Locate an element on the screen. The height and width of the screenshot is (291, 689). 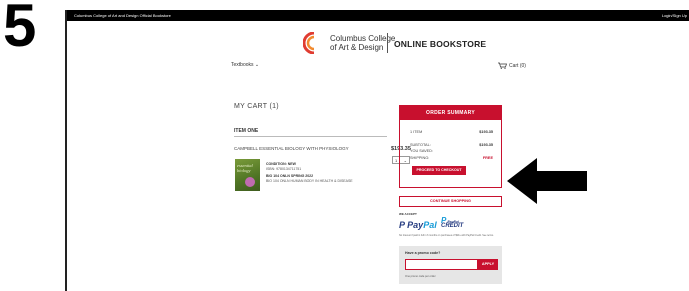
cart-link: Cart (0) is located at coordinates (512, 65).